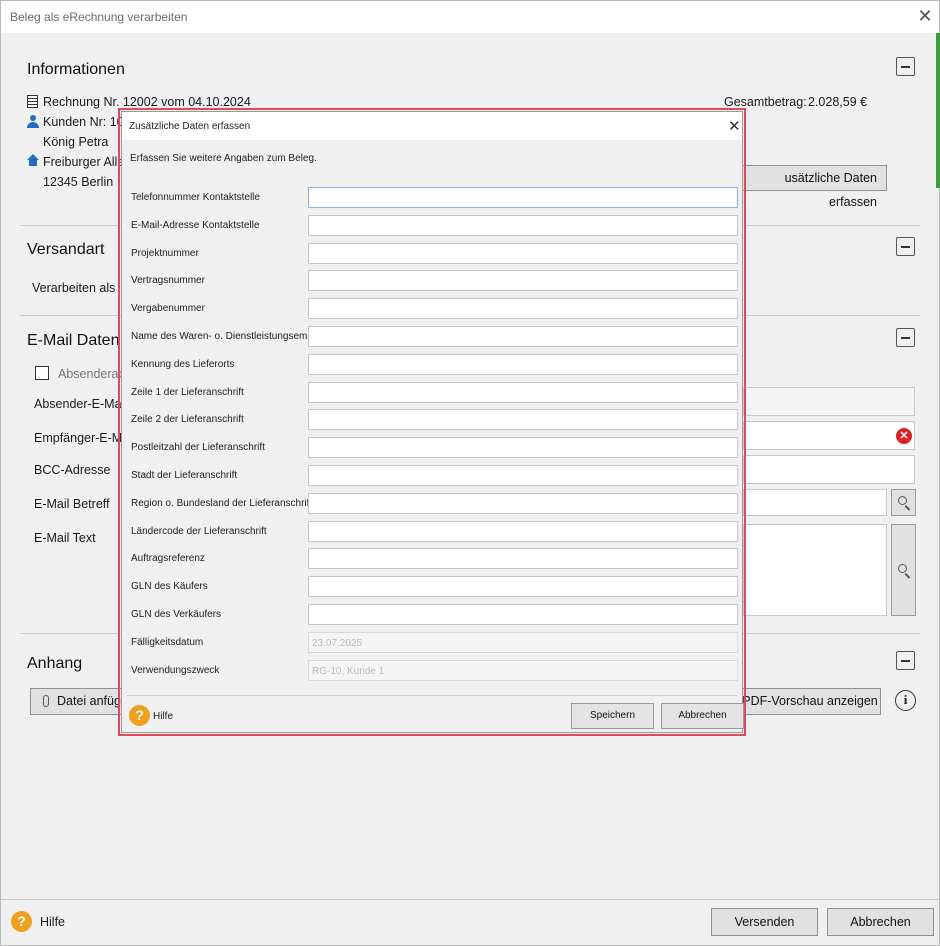 The height and width of the screenshot is (946, 940). Describe the element at coordinates (838, 102) in the screenshot. I see `total-value: 2.028,59 €` at that location.